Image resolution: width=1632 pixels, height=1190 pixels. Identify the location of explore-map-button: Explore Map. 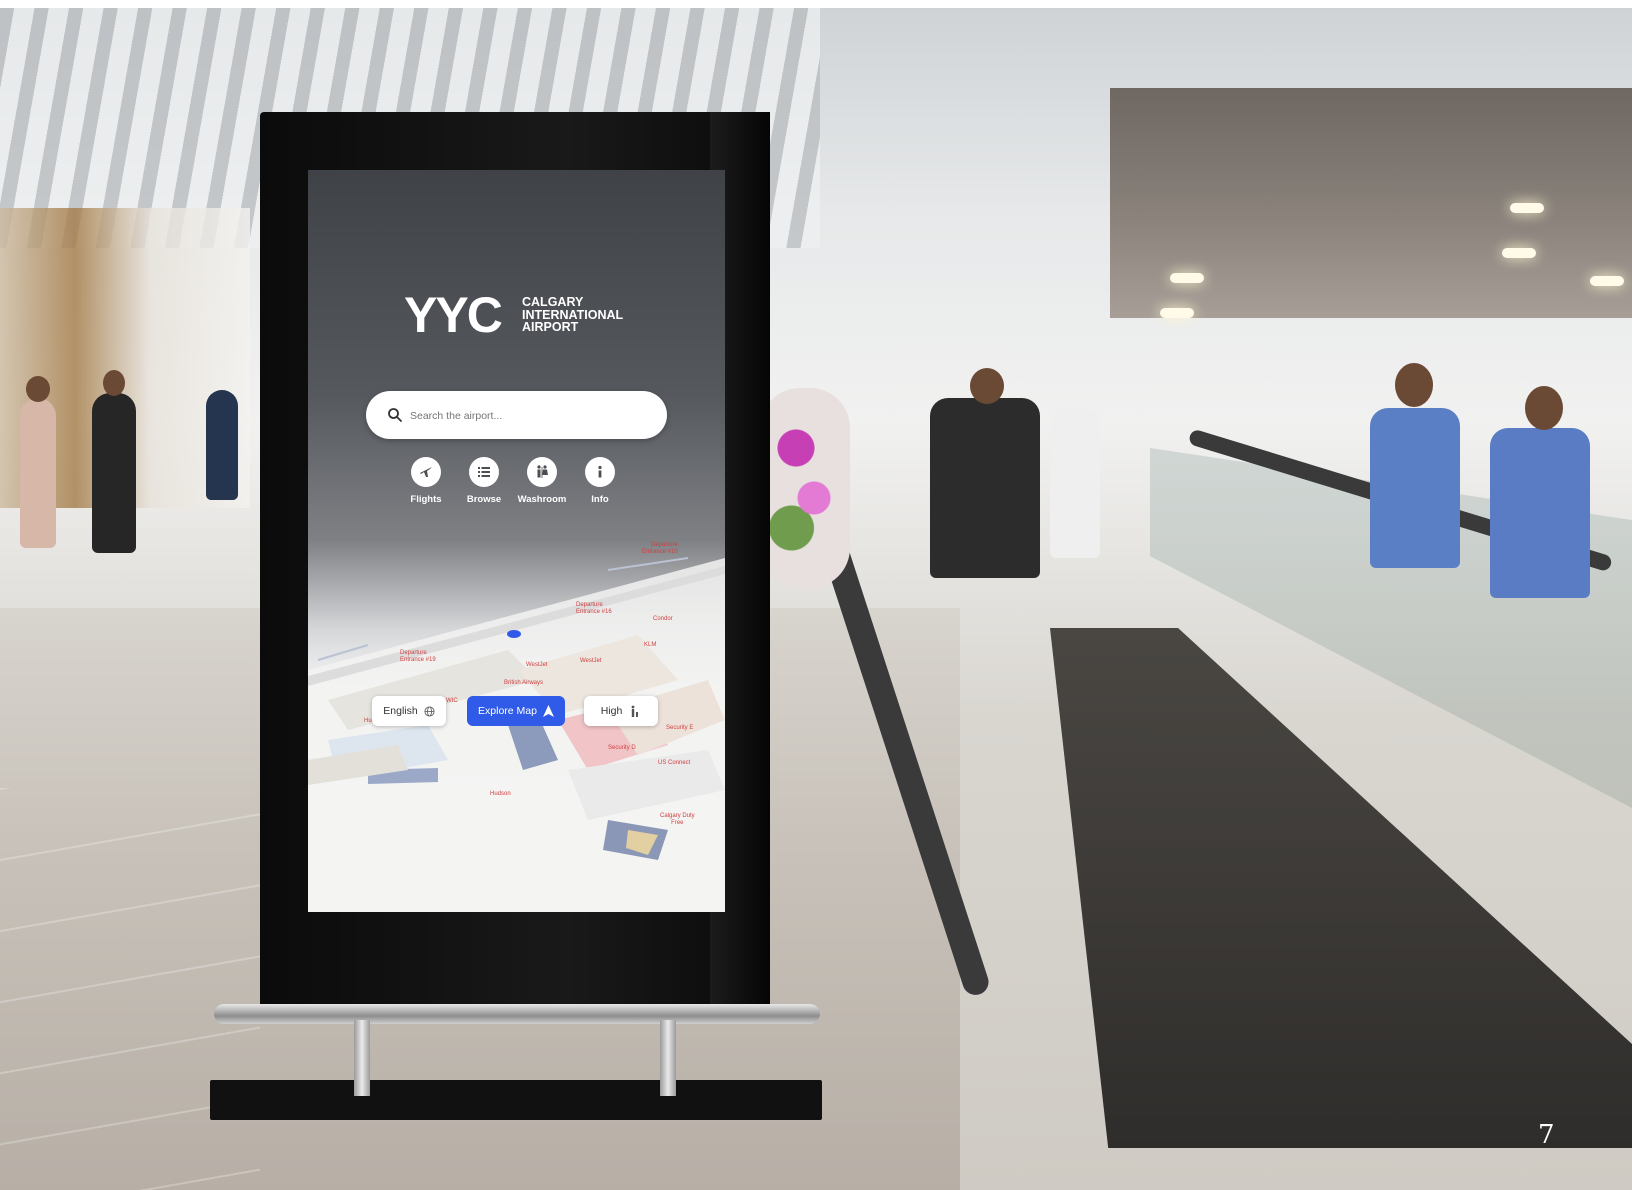
(516, 711).